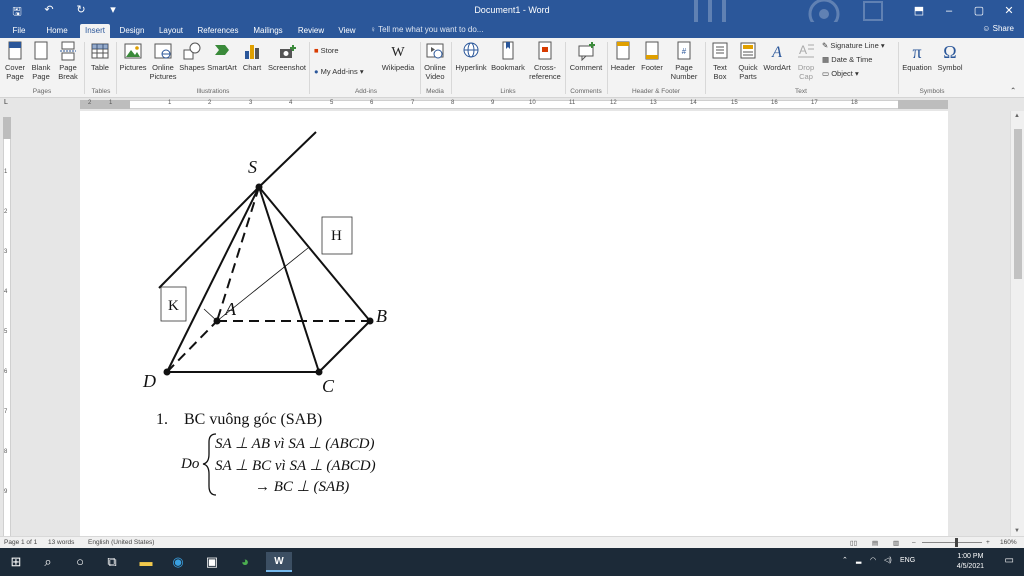  What do you see at coordinates (16, 562) in the screenshot?
I see `windows-start-icon: ⊞` at bounding box center [16, 562].